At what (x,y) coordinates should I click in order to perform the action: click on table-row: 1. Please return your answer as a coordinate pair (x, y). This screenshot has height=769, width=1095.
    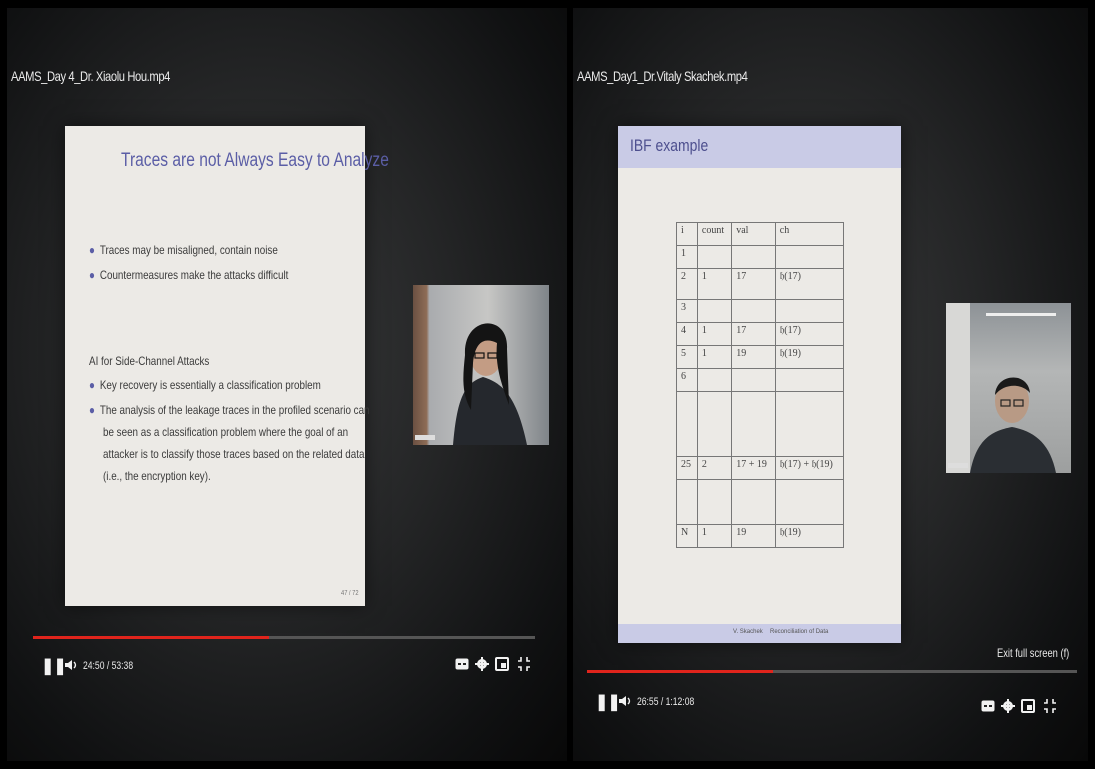
    Looking at the image, I should click on (760, 257).